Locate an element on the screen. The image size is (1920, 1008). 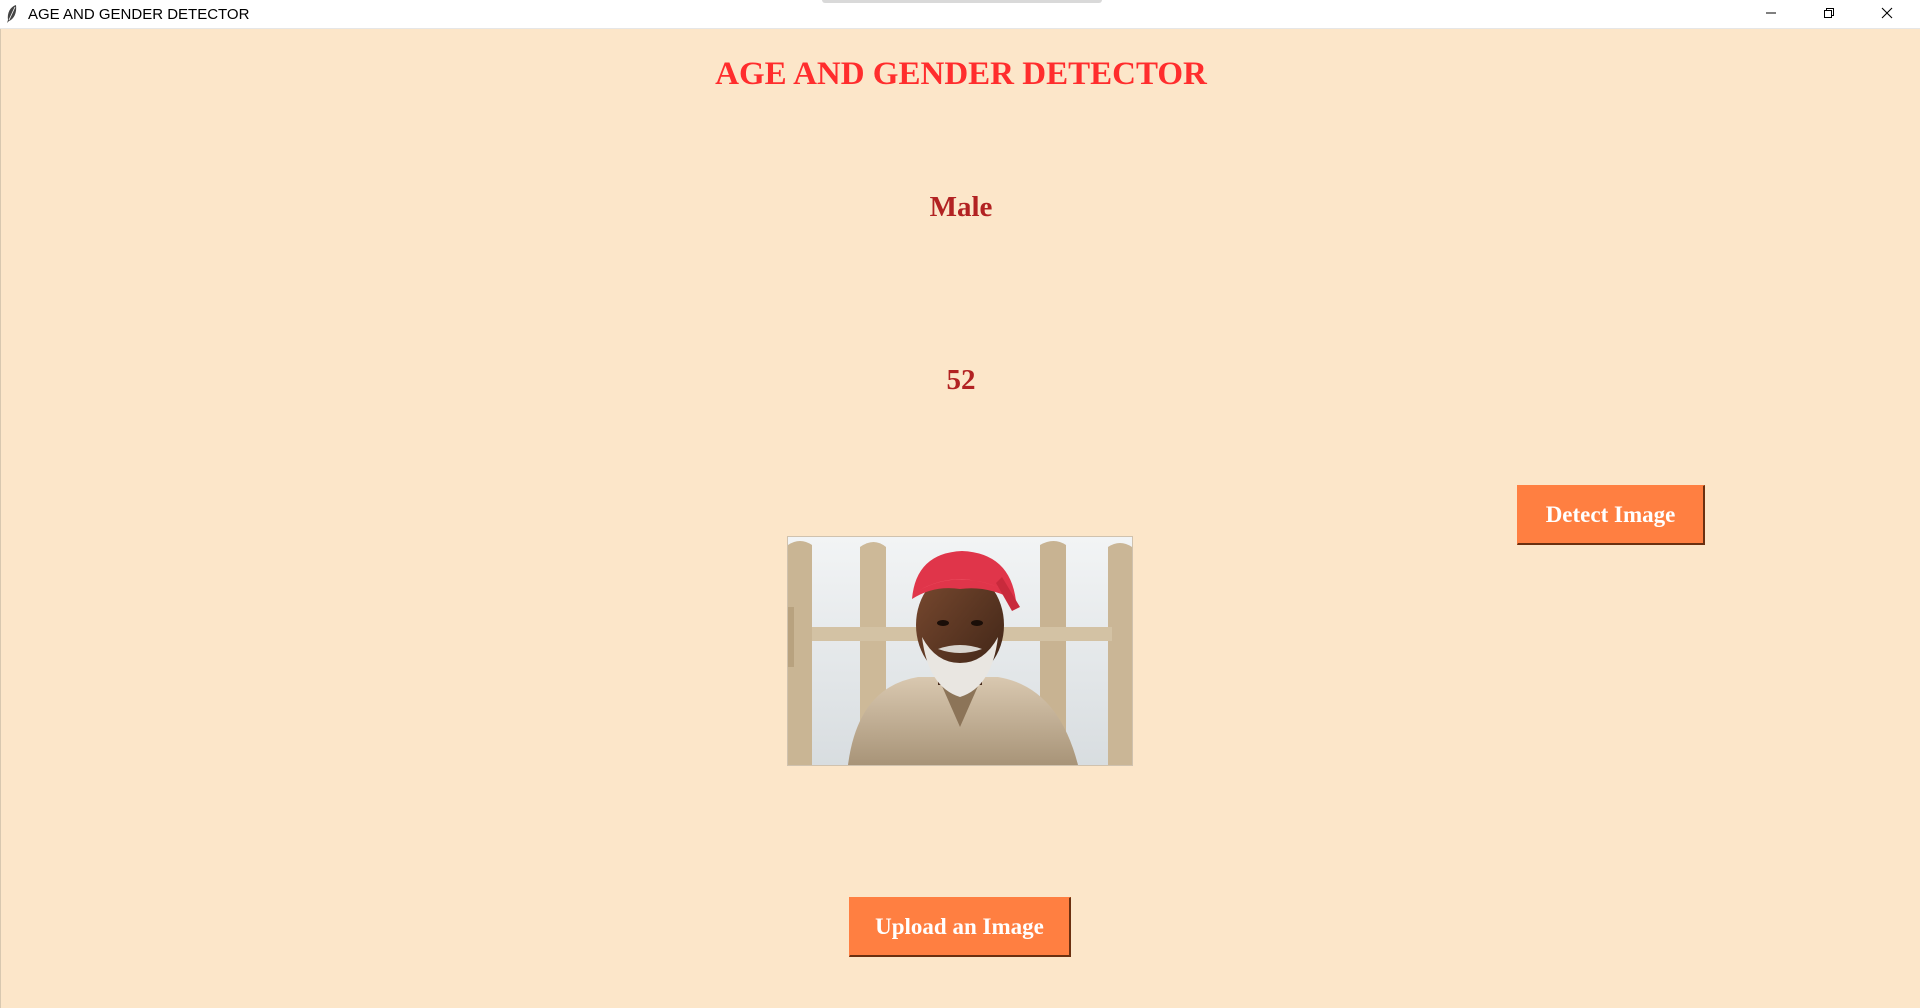
detect-image-button: Detect Image is located at coordinates (1611, 515).